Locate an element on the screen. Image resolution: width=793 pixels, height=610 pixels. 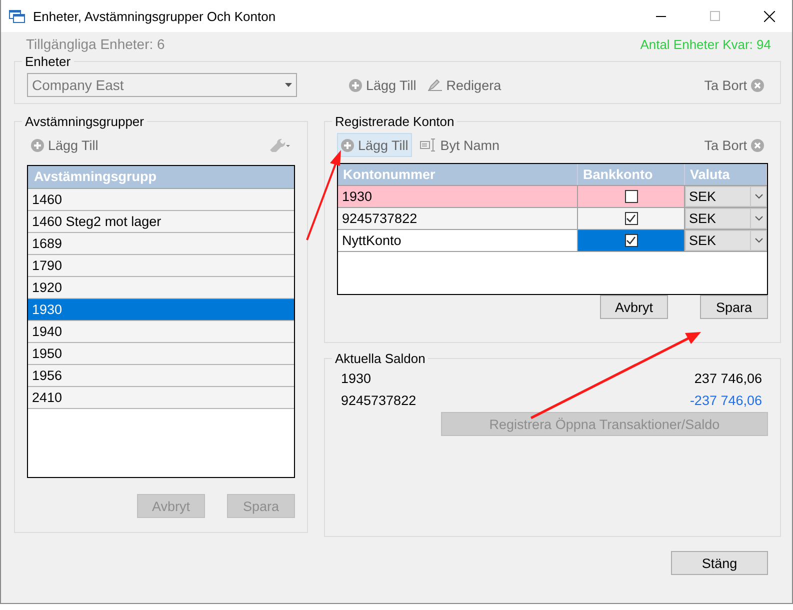
table-cell: 9245737822 is located at coordinates (458, 218).